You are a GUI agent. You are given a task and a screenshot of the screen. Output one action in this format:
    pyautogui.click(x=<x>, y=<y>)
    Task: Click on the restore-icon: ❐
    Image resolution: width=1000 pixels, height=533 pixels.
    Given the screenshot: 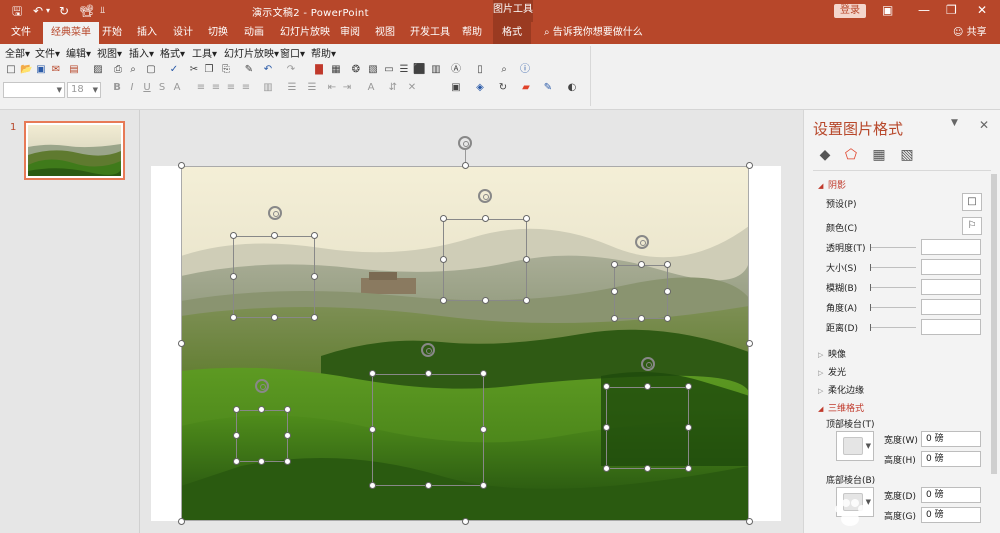 What is the action you would take?
    pyautogui.click(x=951, y=10)
    